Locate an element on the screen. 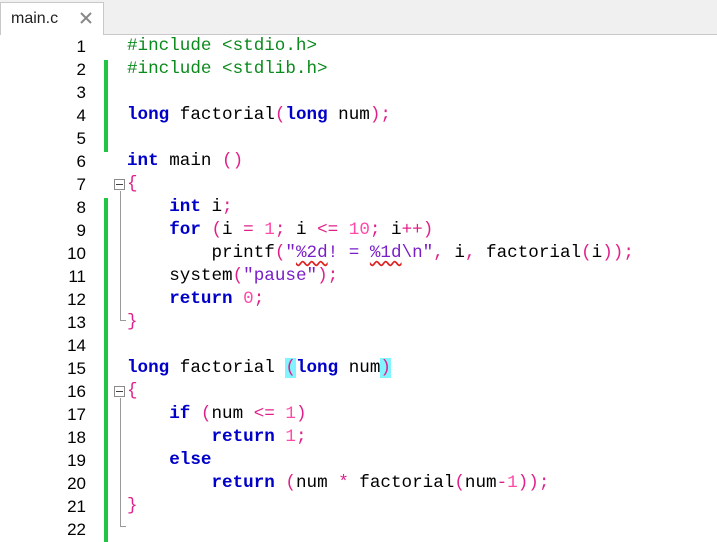 This screenshot has height=542, width=717. code-line: system("pause"); is located at coordinates (232, 276).